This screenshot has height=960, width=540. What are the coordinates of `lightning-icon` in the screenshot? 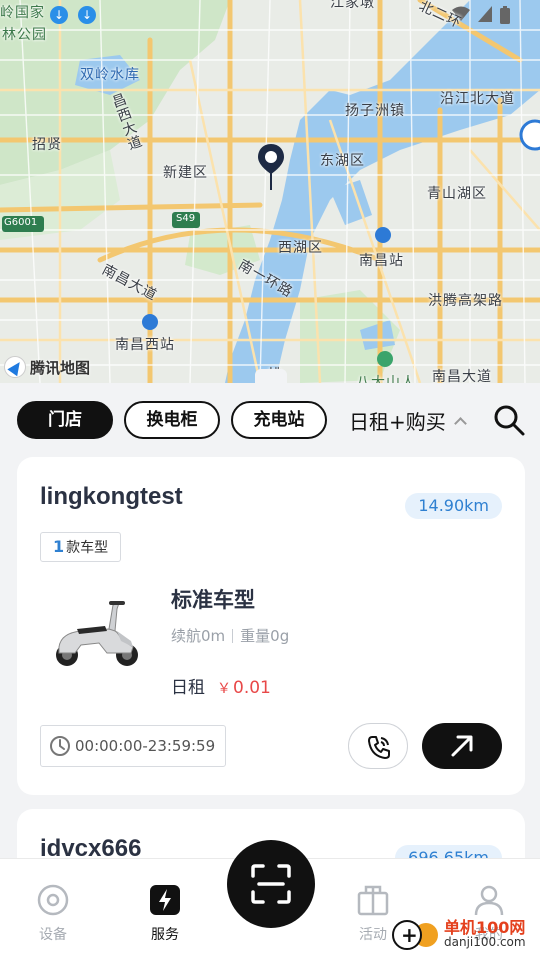 It's located at (165, 900).